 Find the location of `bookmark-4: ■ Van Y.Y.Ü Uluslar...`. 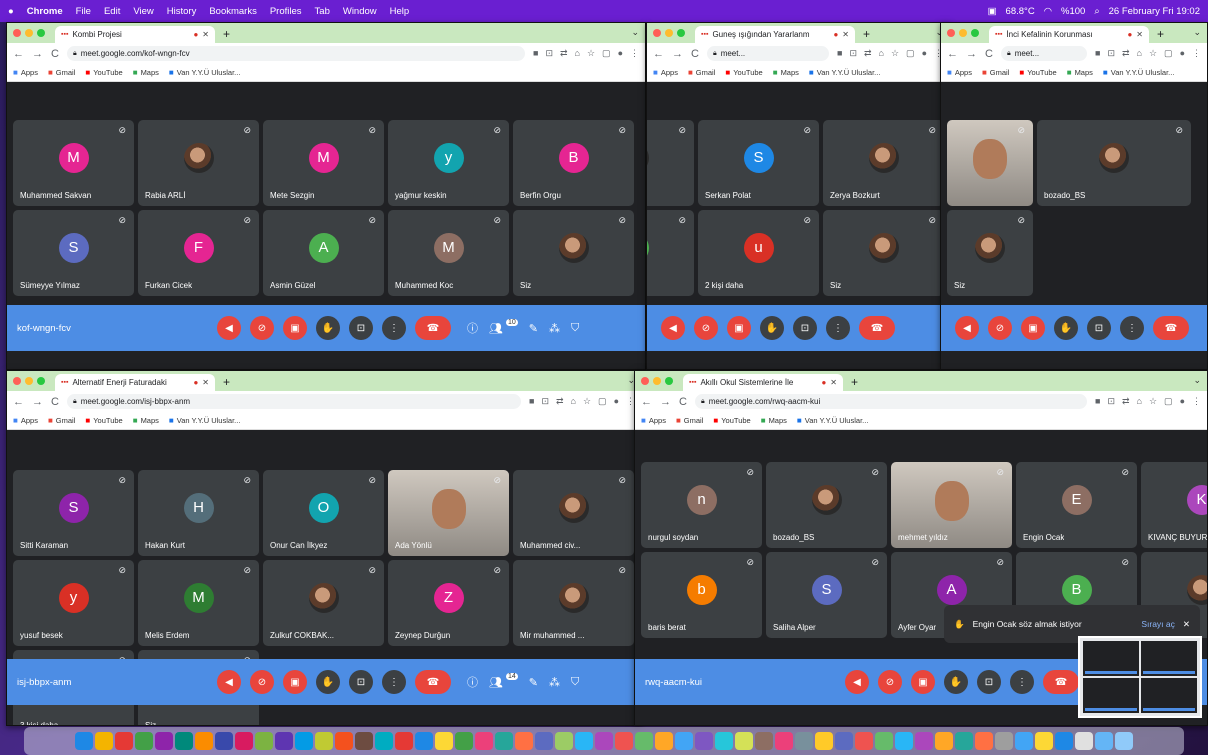

bookmark-4: ■ Van Y.Y.Ü Uluslar... is located at coordinates (1139, 72).